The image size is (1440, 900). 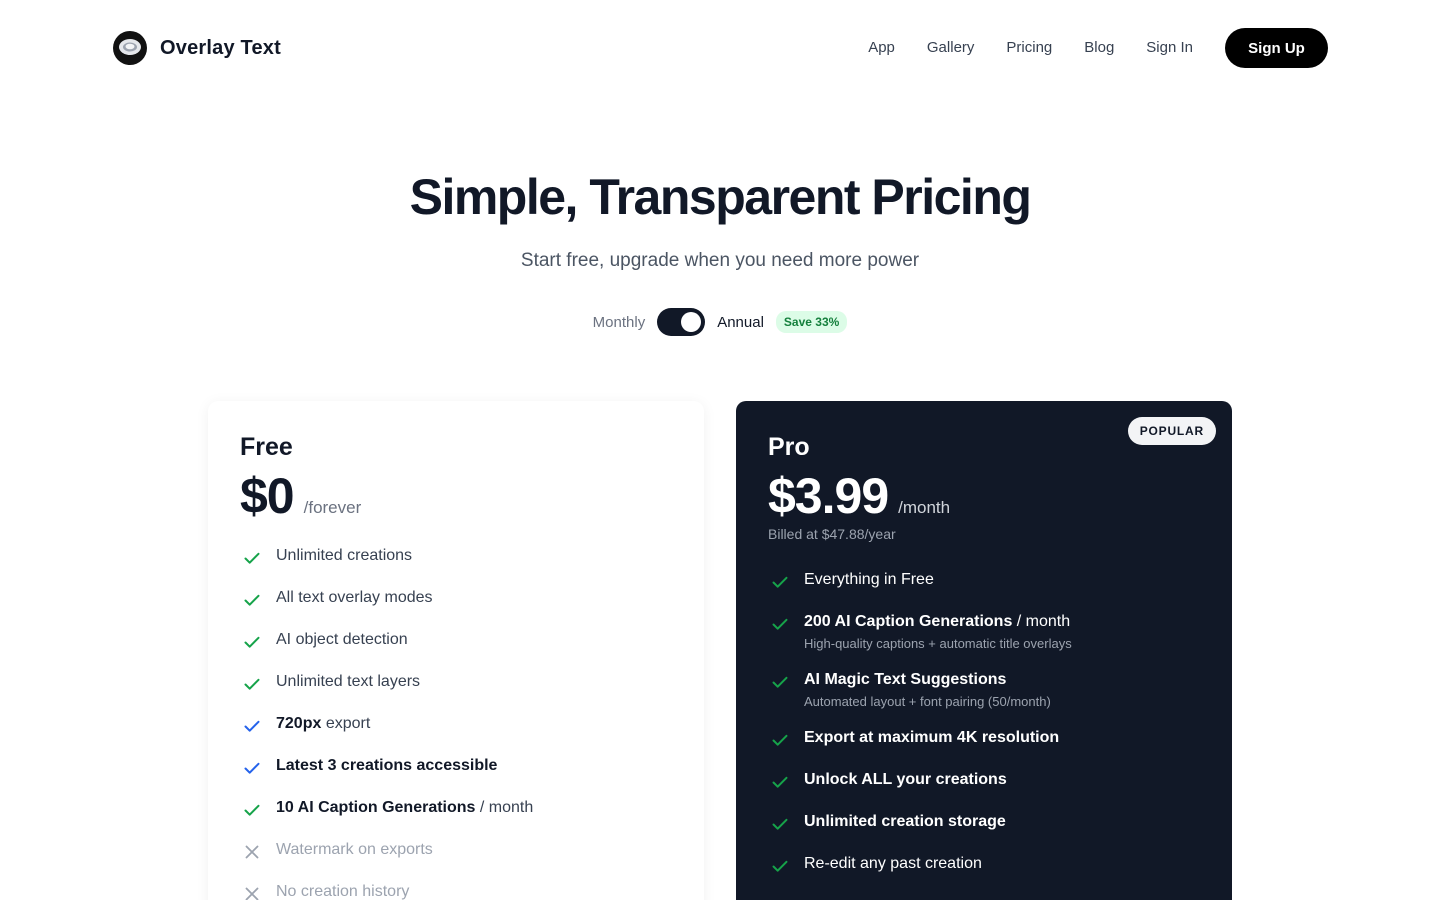 I want to click on feature-item: 10 AI Caption Generations / month, so click(x=386, y=818).